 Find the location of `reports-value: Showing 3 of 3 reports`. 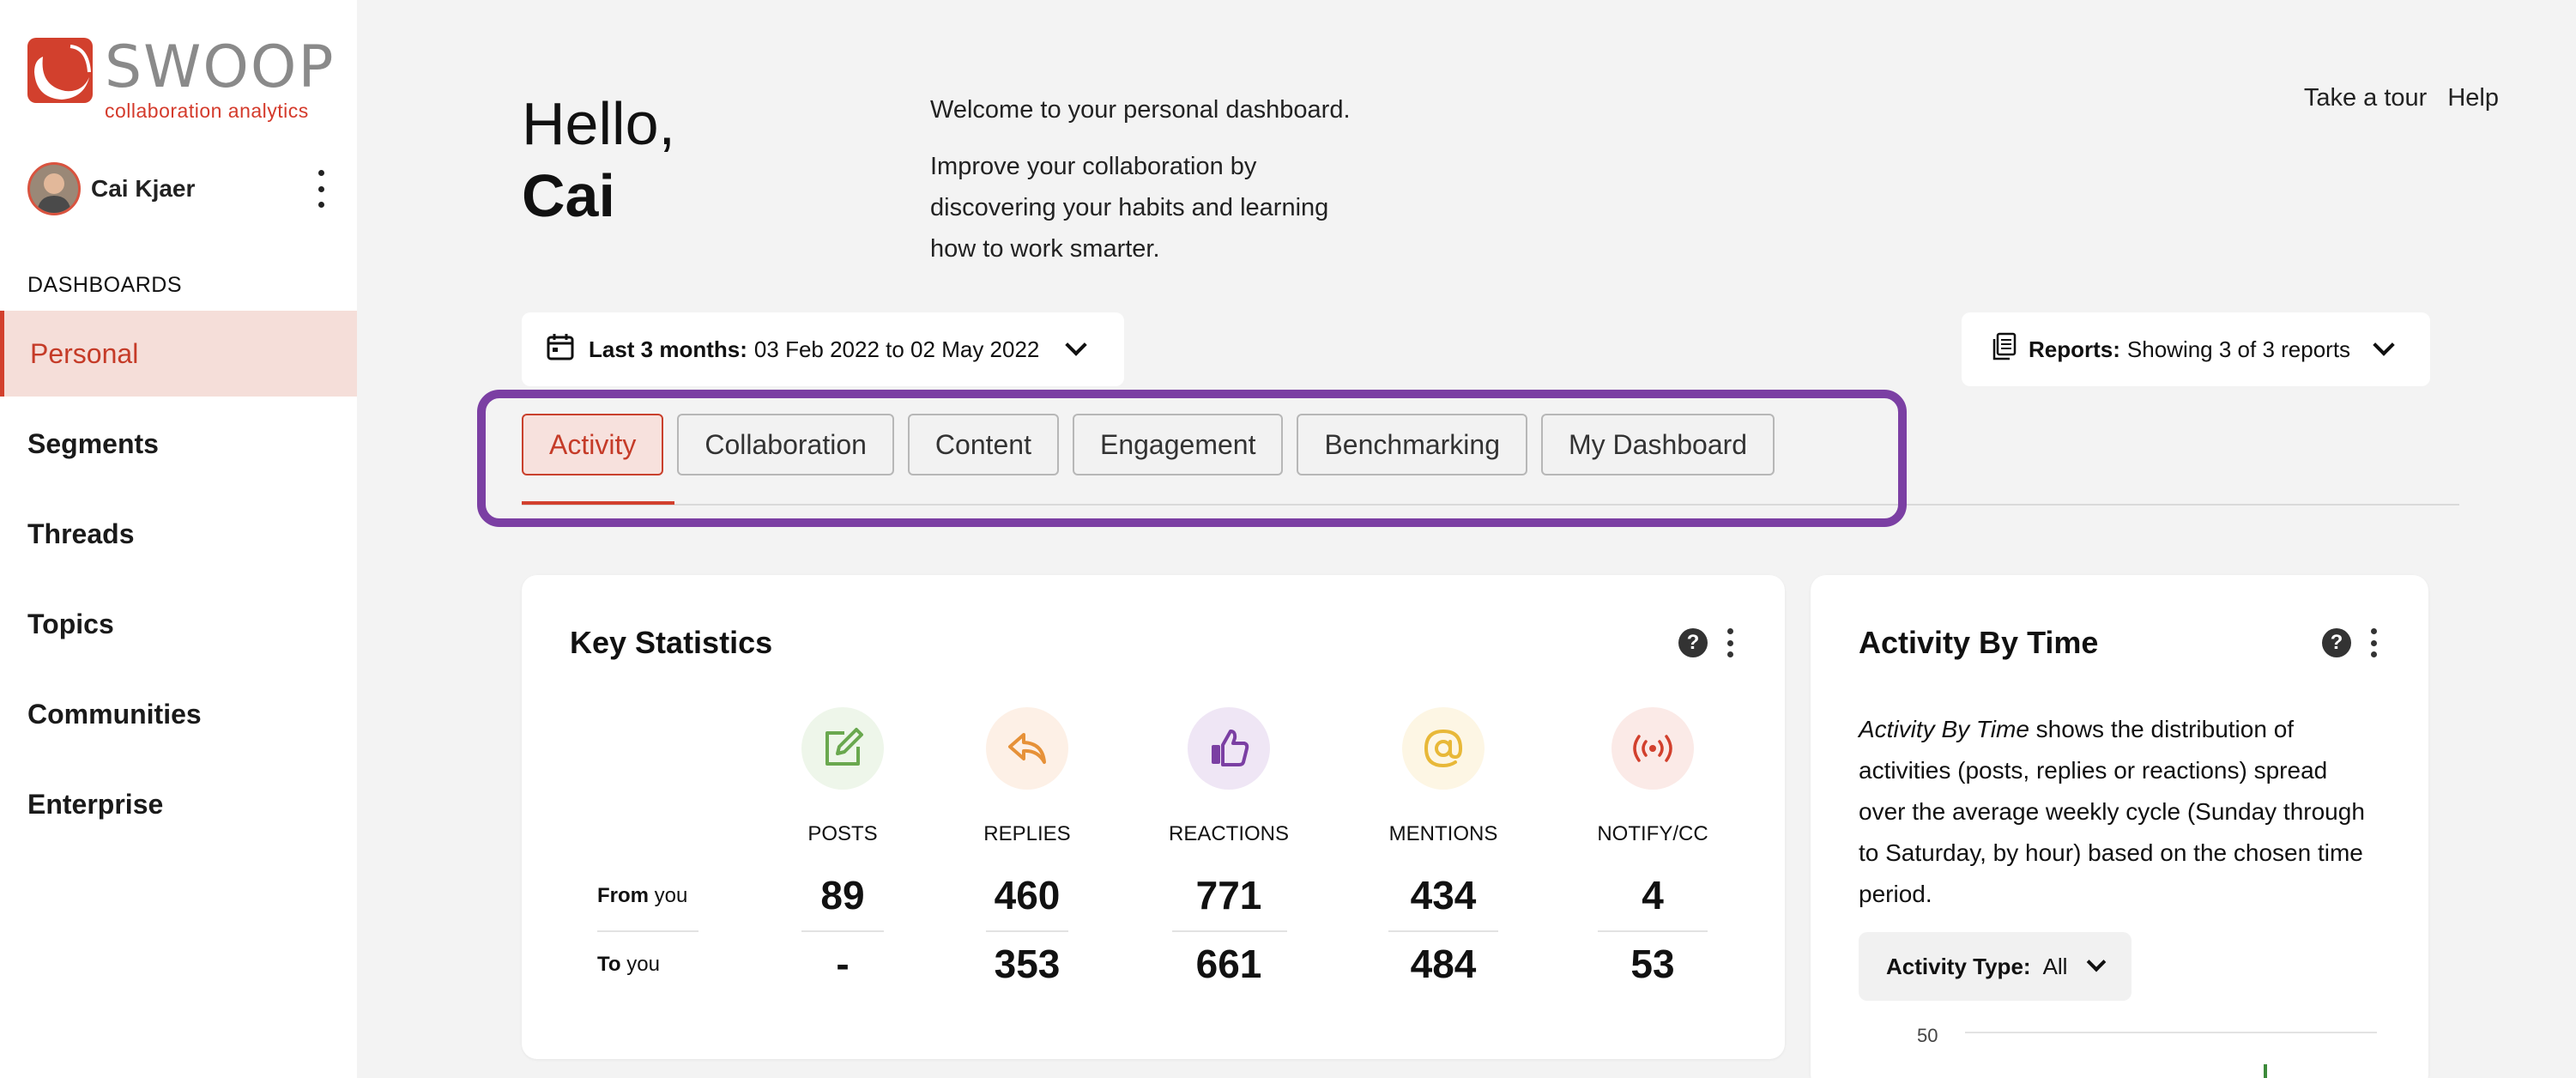

reports-value: Showing 3 of 3 reports is located at coordinates (2238, 349).